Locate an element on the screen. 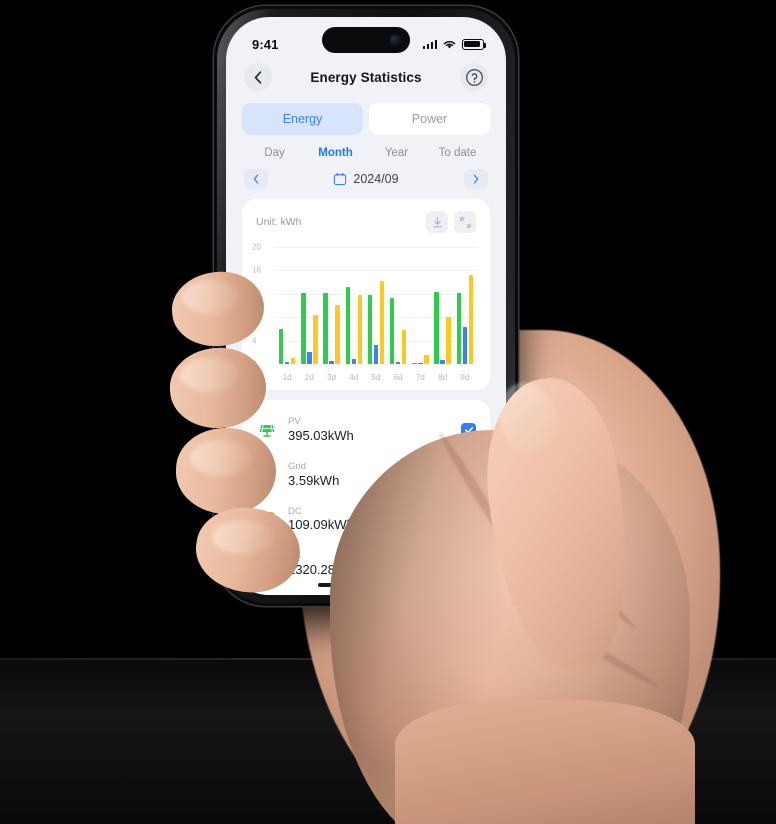  page-title: Energy Statistics is located at coordinates (366, 77).